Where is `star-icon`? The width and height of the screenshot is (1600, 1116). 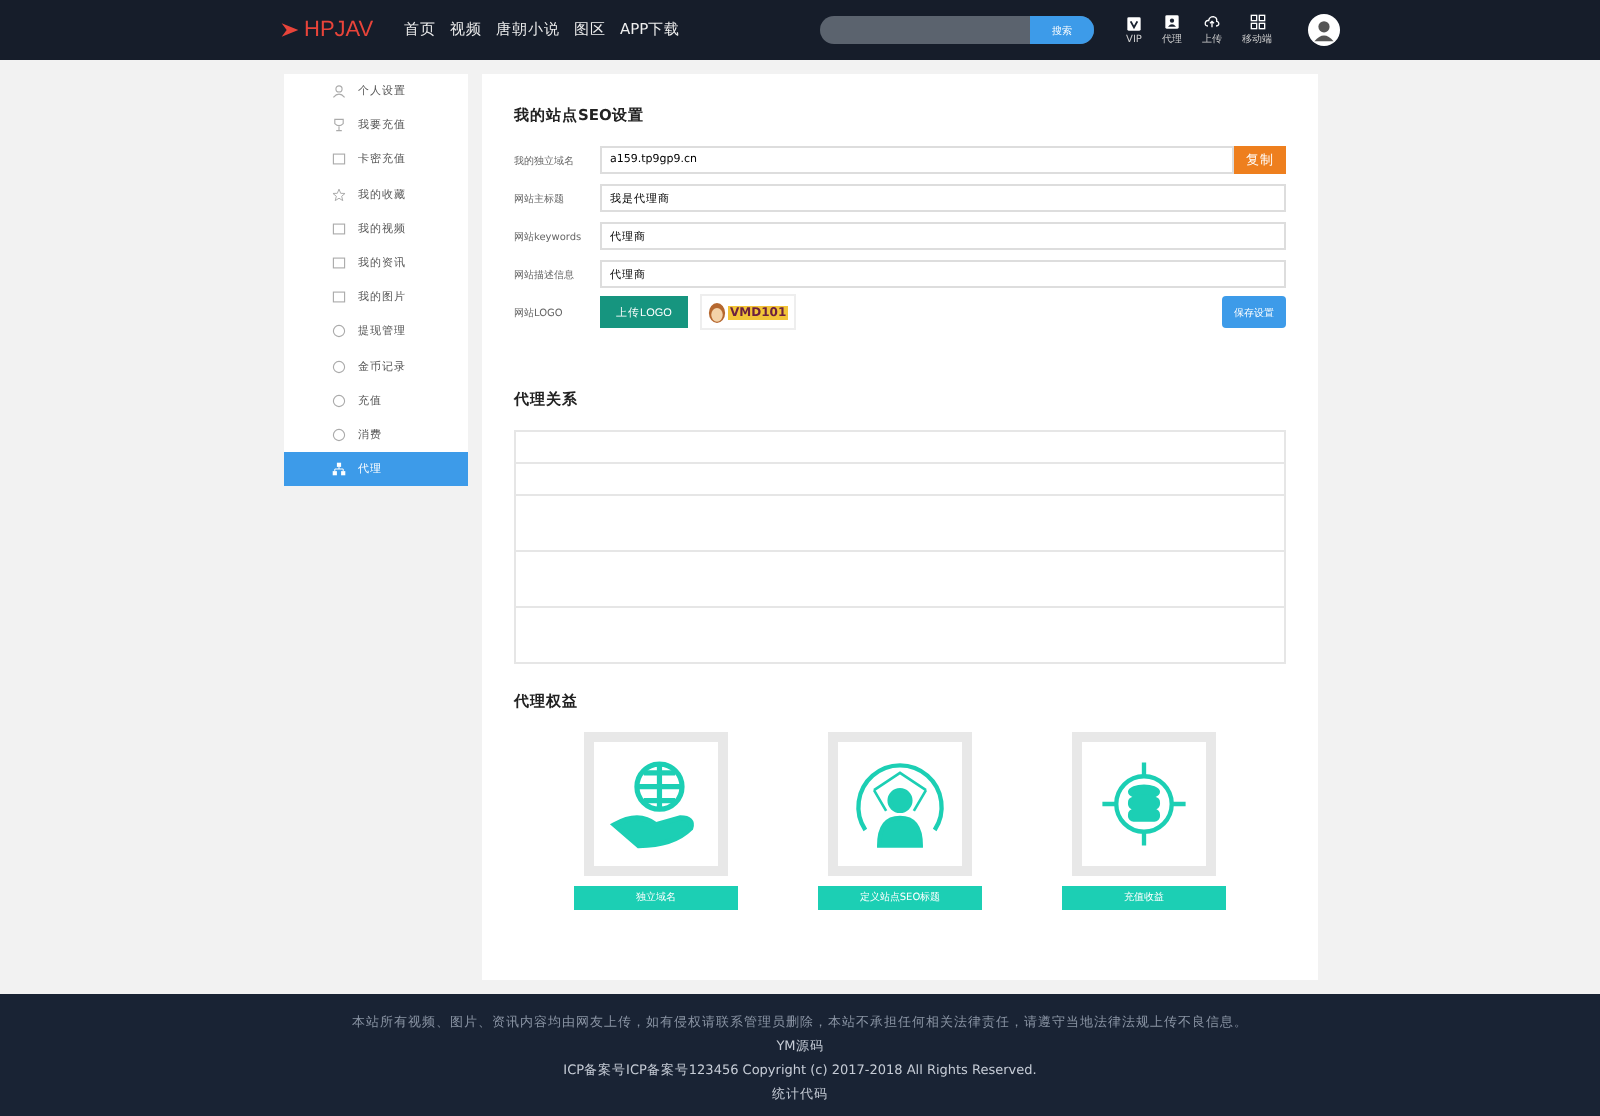 star-icon is located at coordinates (339, 194).